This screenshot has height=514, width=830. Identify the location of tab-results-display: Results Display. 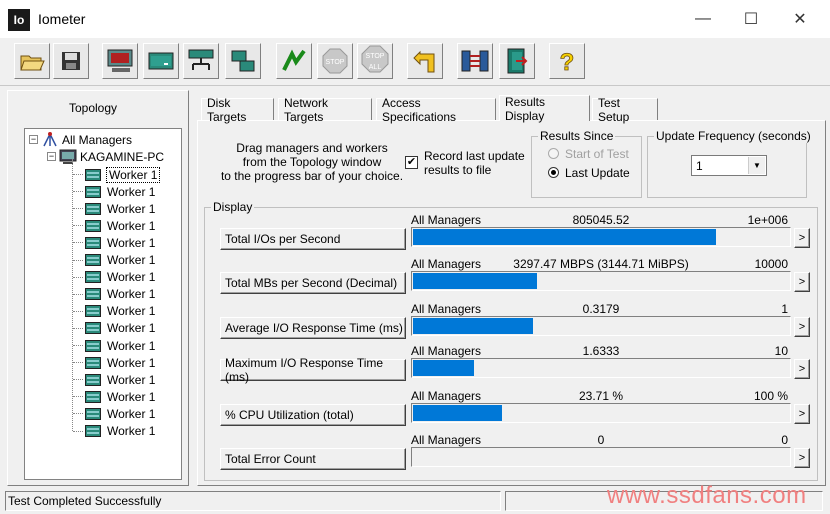
(544, 109).